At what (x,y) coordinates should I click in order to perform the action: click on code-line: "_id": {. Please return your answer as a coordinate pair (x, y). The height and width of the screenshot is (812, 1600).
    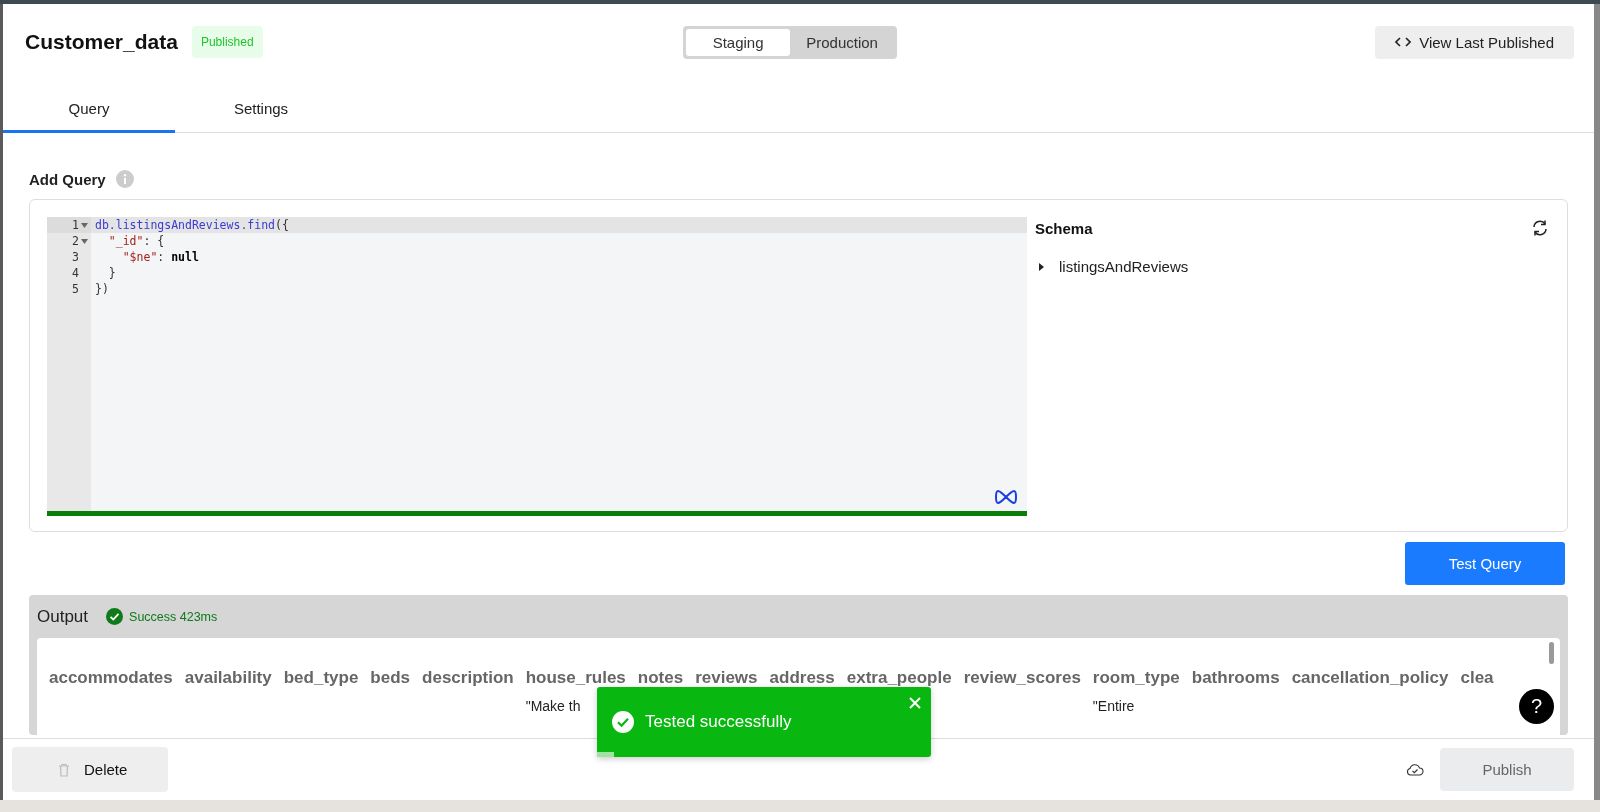
    Looking at the image, I should click on (136, 241).